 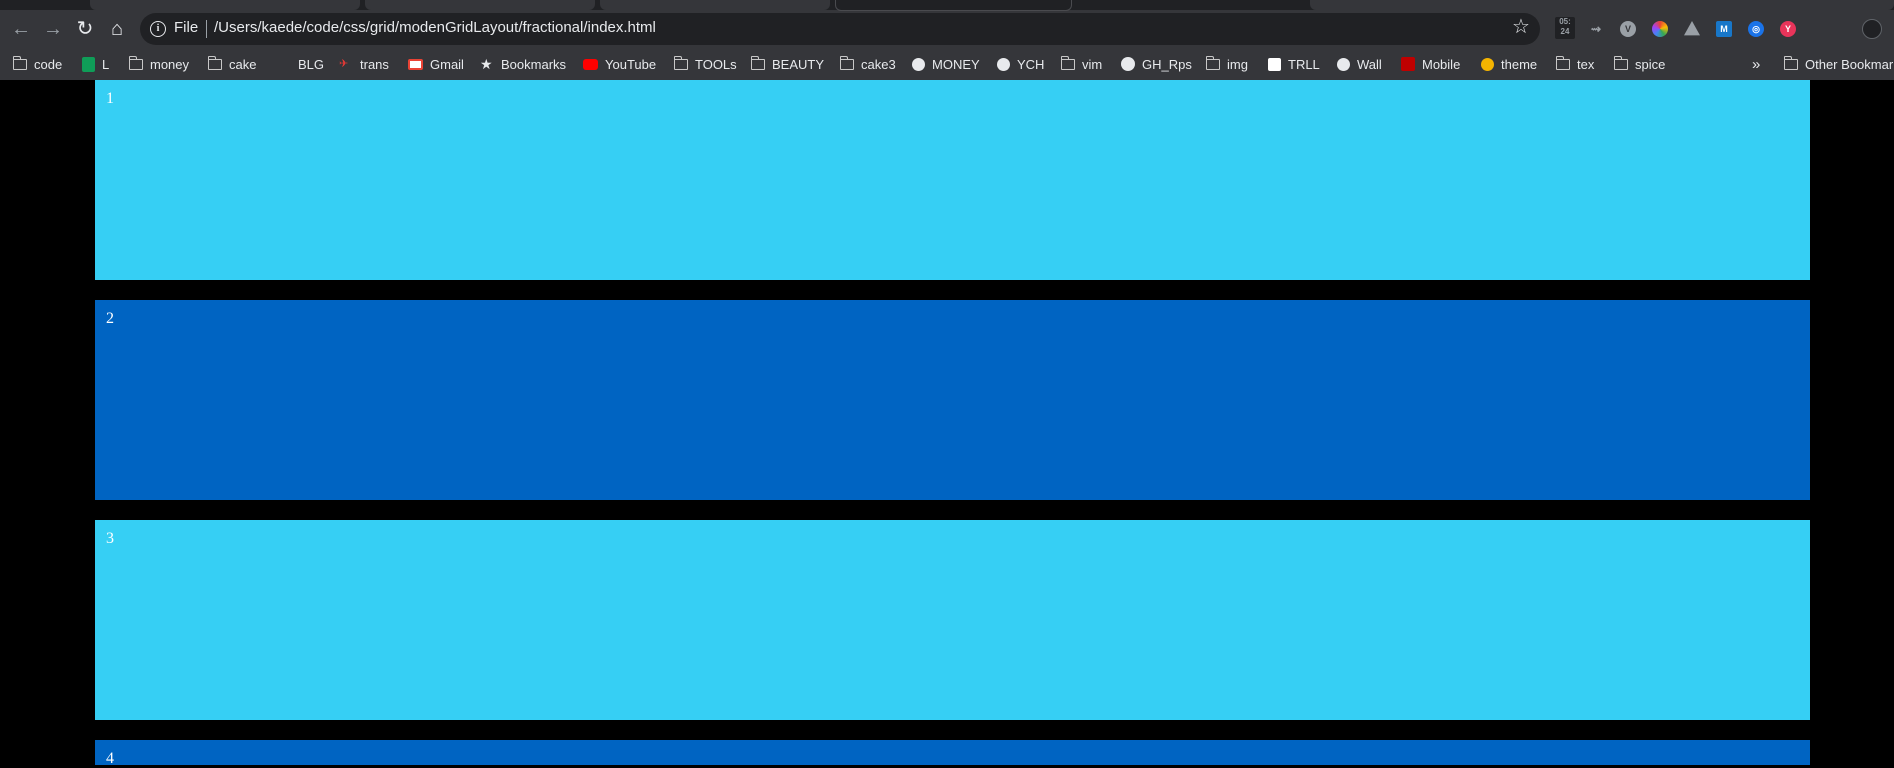 What do you see at coordinates (1226, 64) in the screenshot?
I see `bookmark-img: img` at bounding box center [1226, 64].